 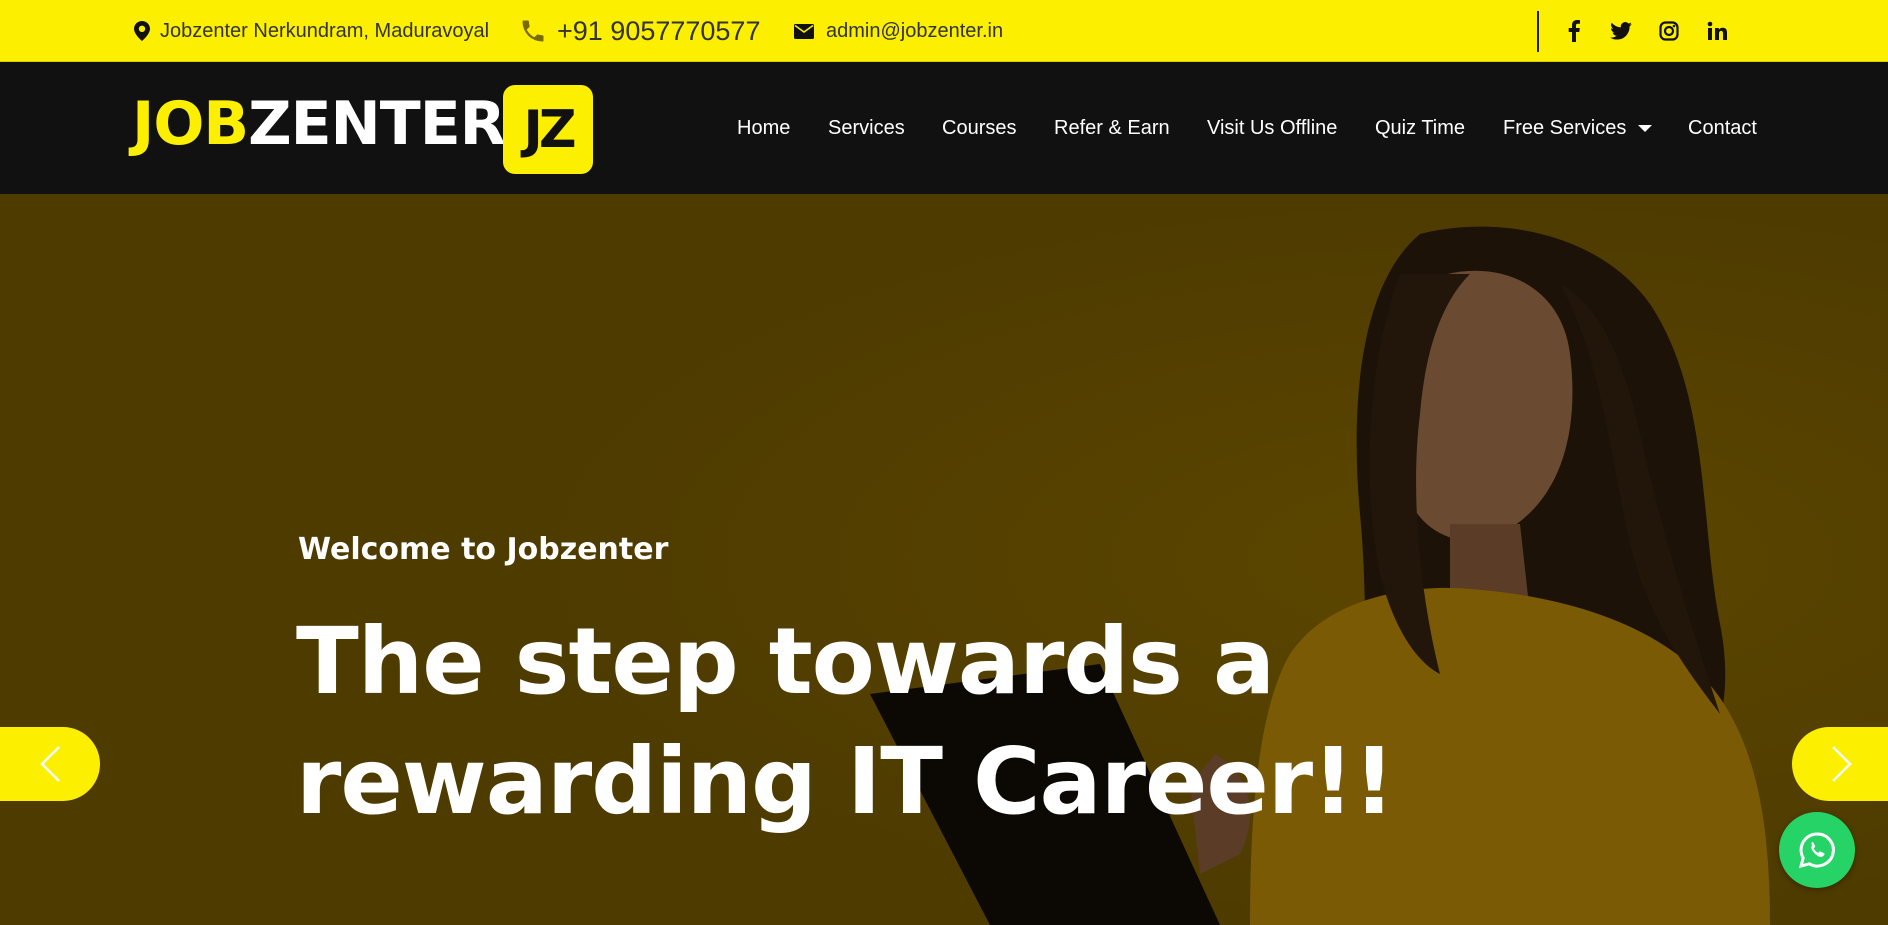 I want to click on linkedin-icon, so click(x=1717, y=31).